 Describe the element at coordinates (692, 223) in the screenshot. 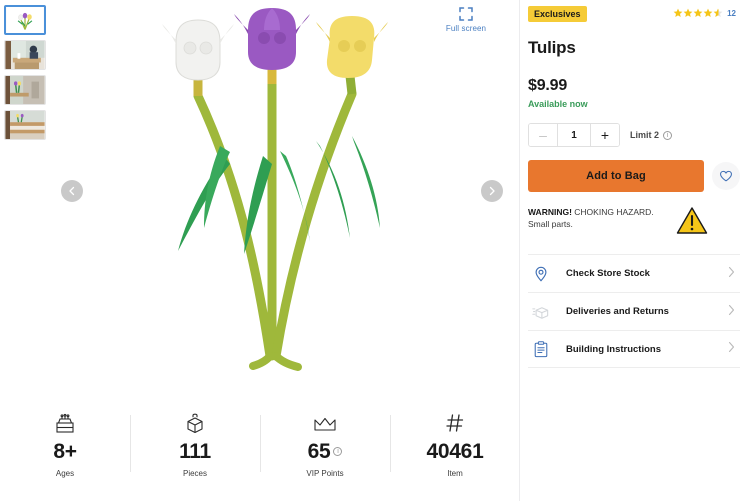

I see `warning-triangle-icon` at that location.